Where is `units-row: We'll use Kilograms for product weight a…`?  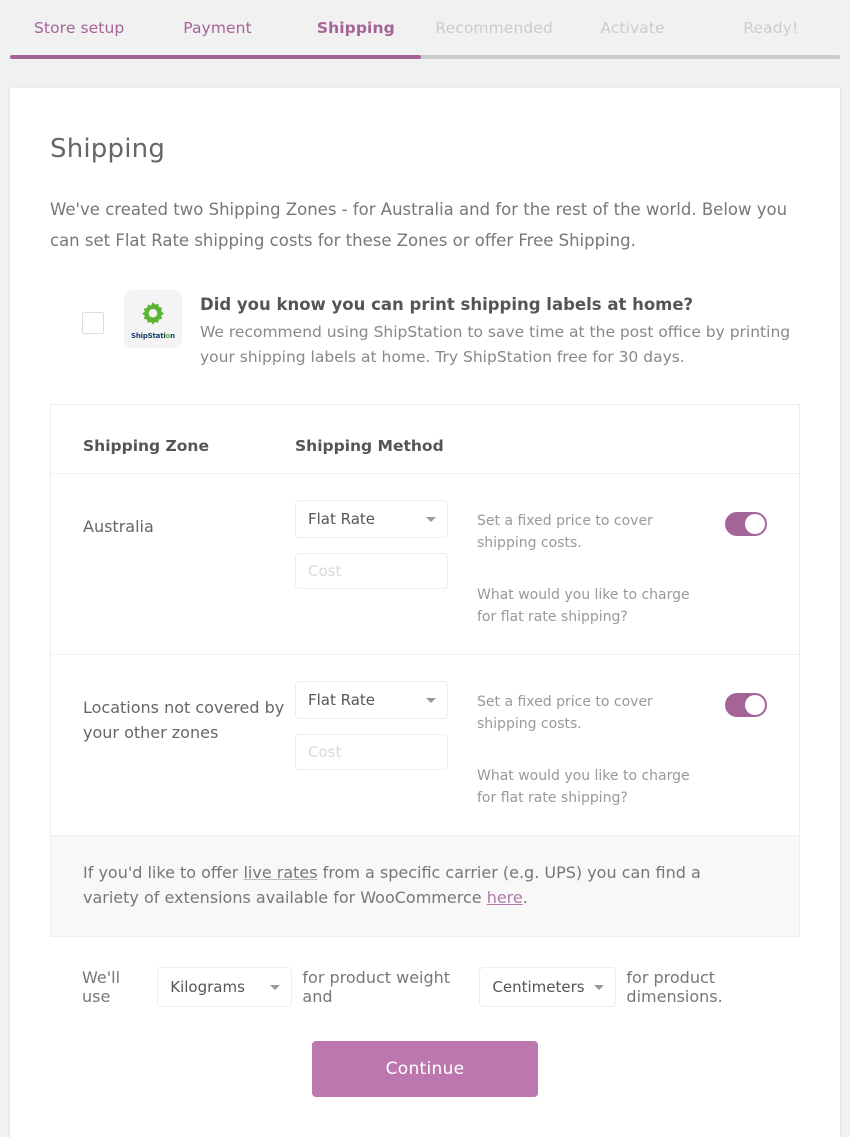
units-row: We'll use Kilograms for product weight a… is located at coordinates (425, 987).